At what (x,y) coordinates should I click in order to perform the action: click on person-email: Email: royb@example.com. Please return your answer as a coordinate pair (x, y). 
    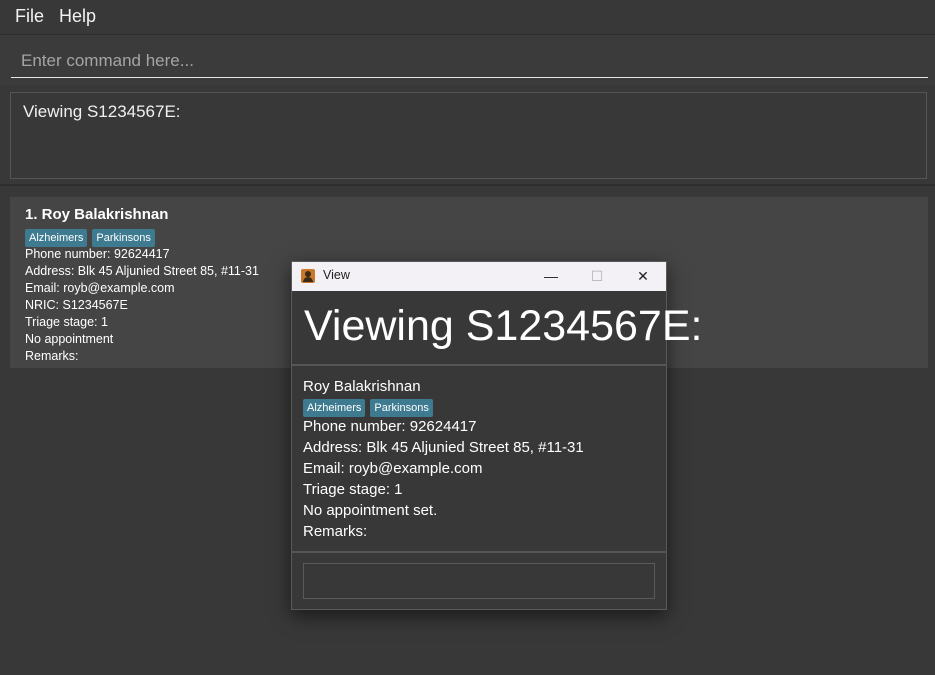
    Looking at the image, I should click on (100, 288).